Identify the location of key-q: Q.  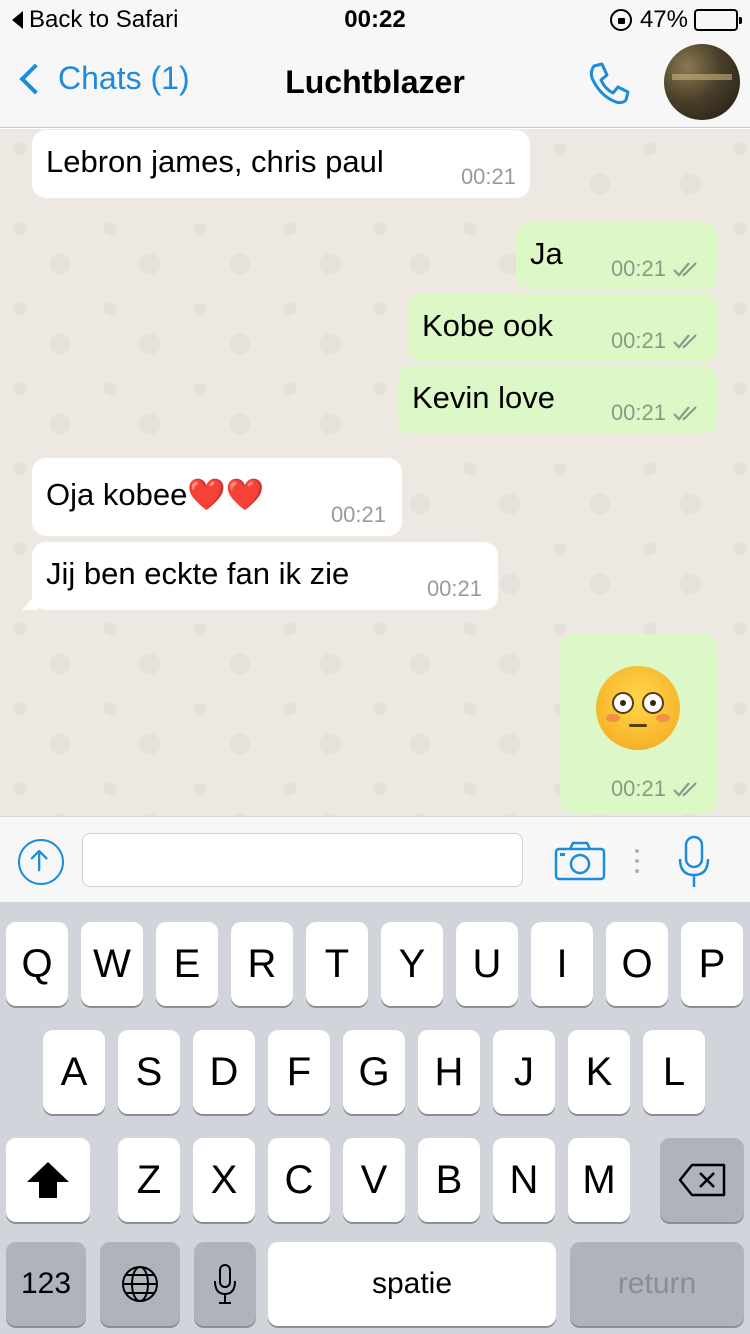
(37, 964).